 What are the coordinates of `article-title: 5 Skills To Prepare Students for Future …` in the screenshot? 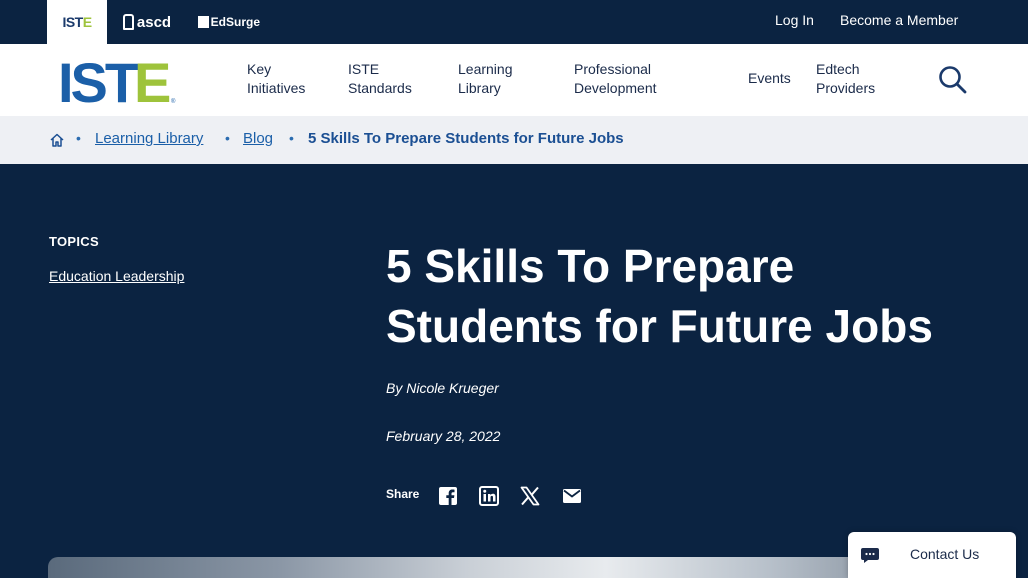 It's located at (659, 296).